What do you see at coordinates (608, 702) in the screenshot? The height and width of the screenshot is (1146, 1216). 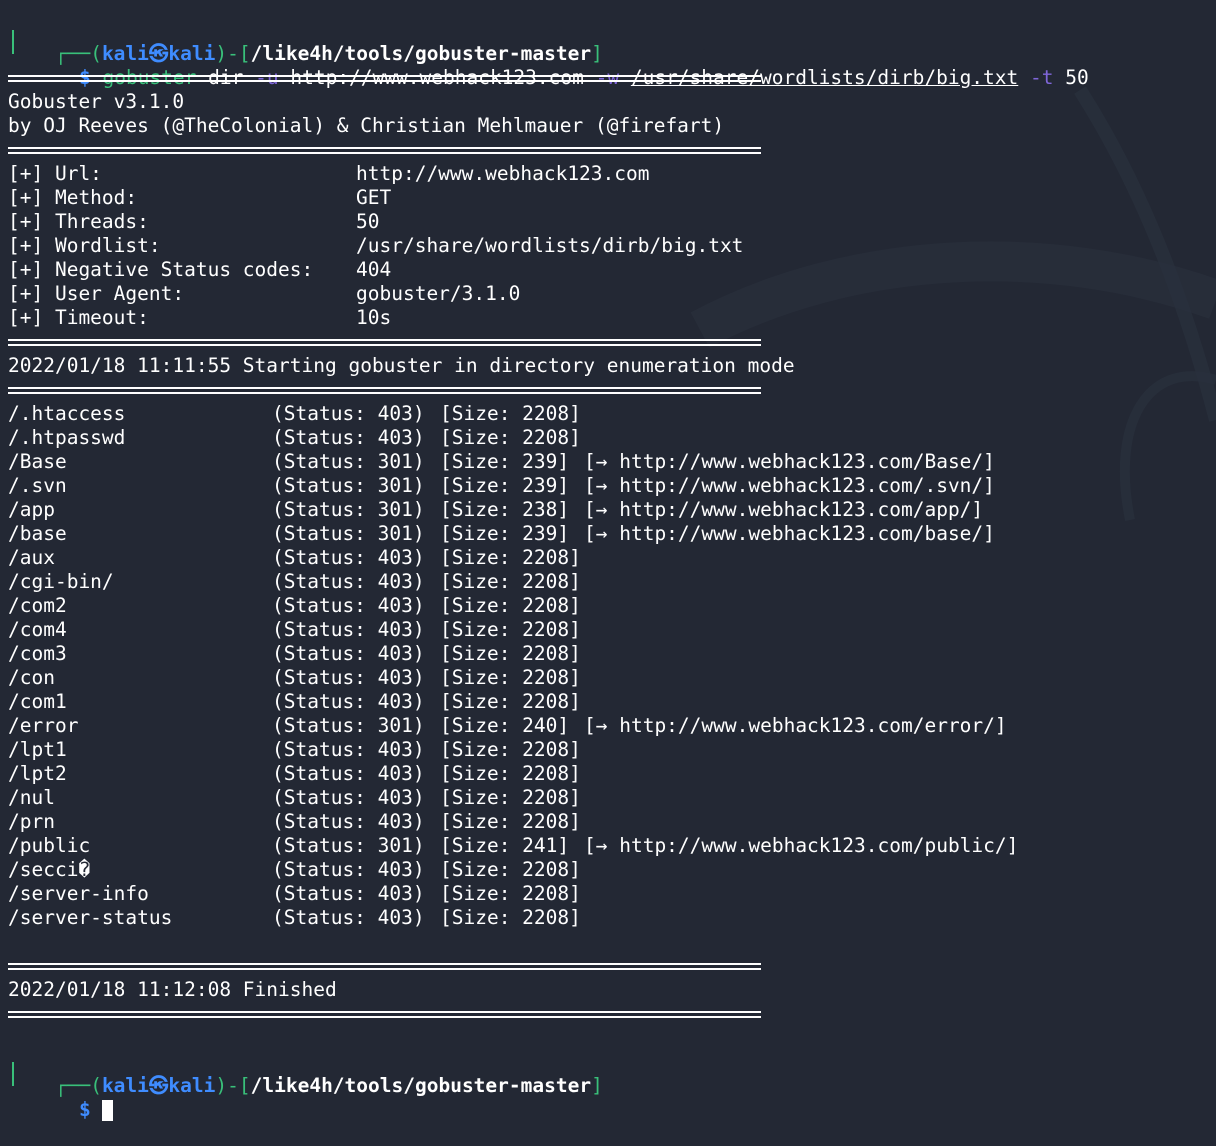 I see `result-row: /com1 (Status: 403) [Size: 2208]` at bounding box center [608, 702].